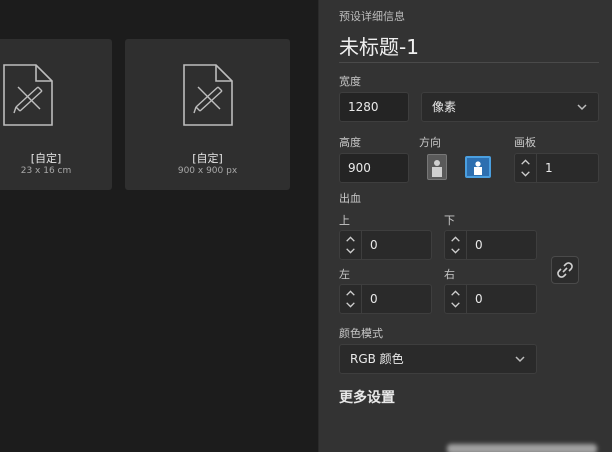 The width and height of the screenshot is (612, 452). What do you see at coordinates (372, 16) in the screenshot?
I see `panel-header: 预设详细信息` at bounding box center [372, 16].